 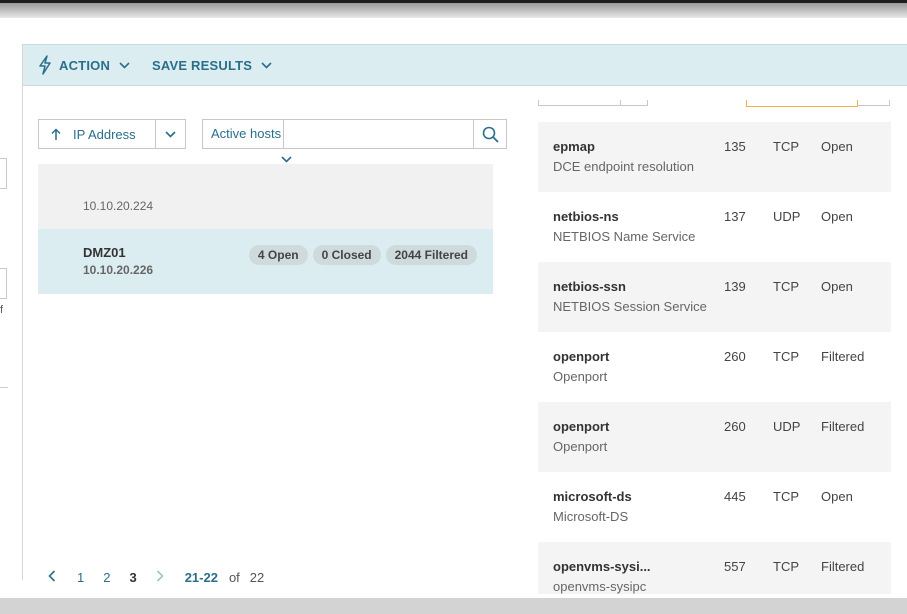 I want to click on left-filter-panel: f, so click(x=11, y=312).